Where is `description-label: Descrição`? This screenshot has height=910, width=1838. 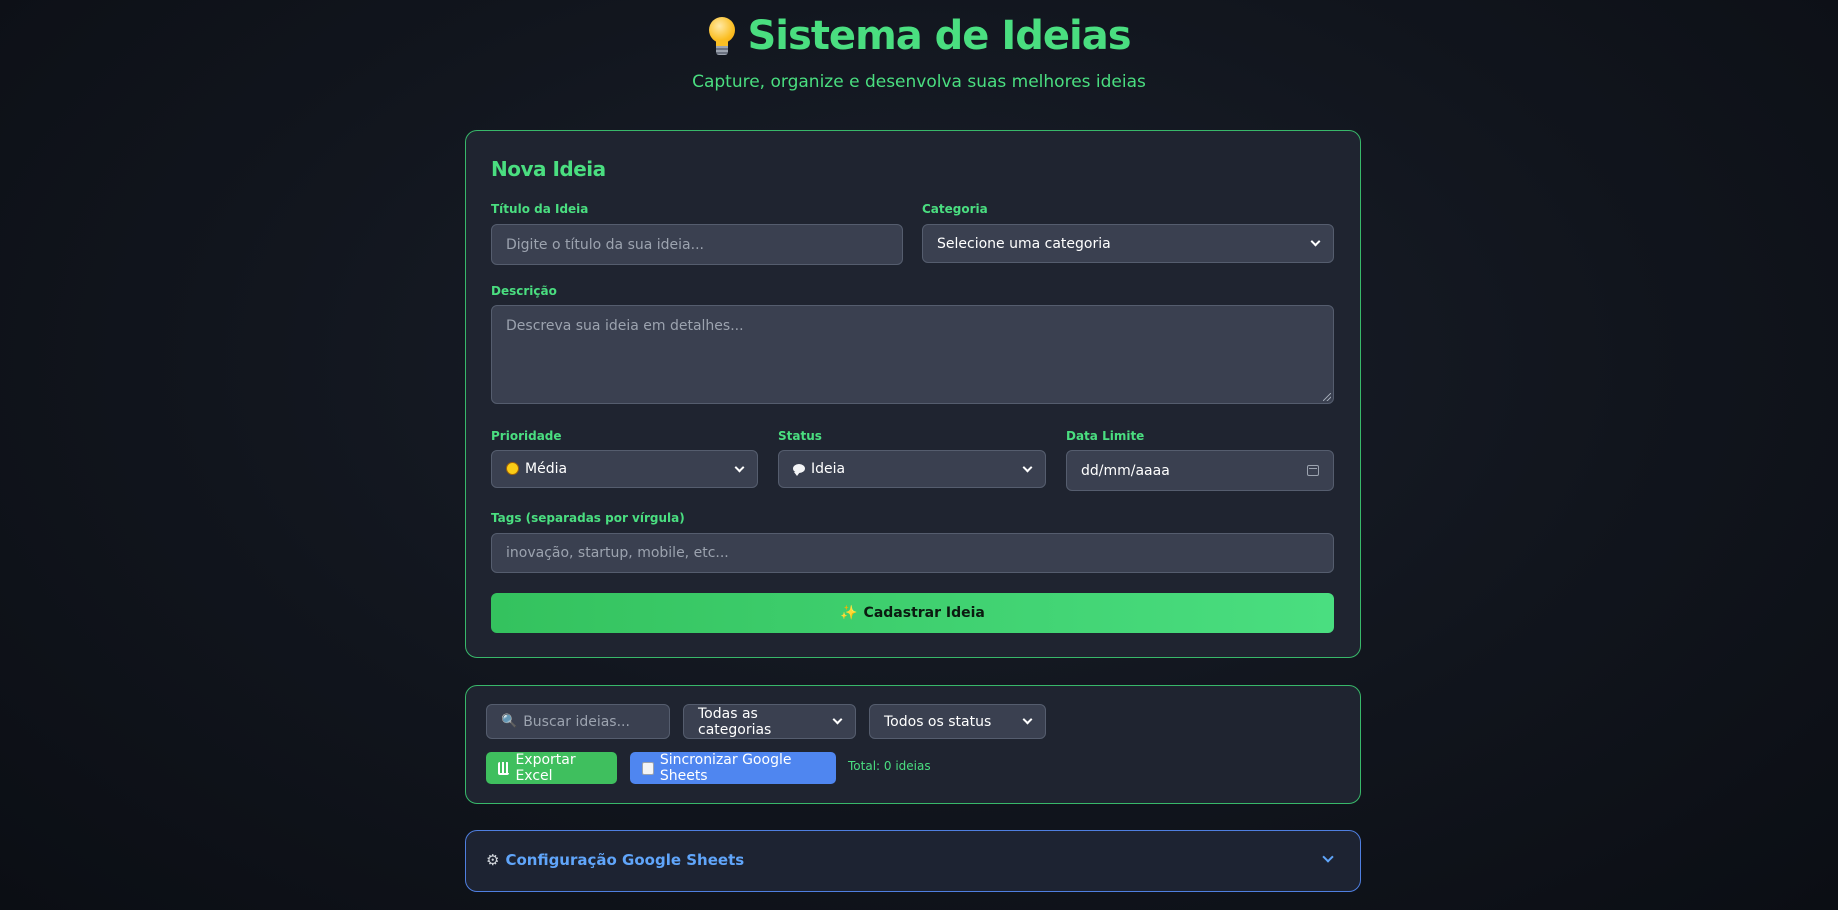 description-label: Descrição is located at coordinates (524, 291).